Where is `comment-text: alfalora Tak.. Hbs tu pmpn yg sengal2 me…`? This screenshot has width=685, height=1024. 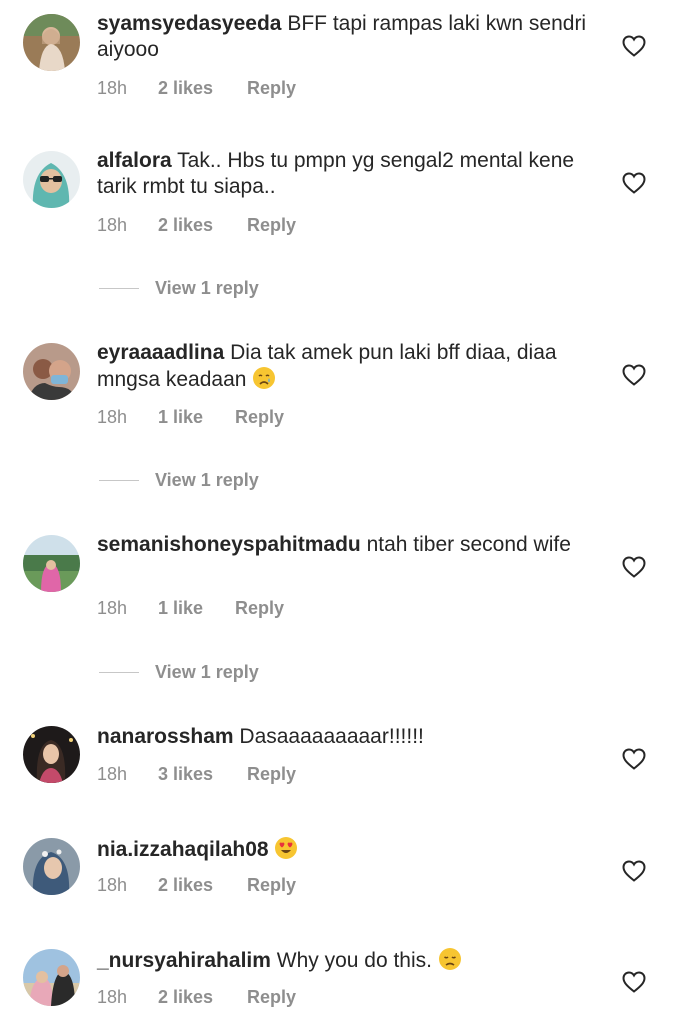
comment-text: alfalora Tak.. Hbs tu pmpn yg sengal2 me… is located at coordinates (347, 174).